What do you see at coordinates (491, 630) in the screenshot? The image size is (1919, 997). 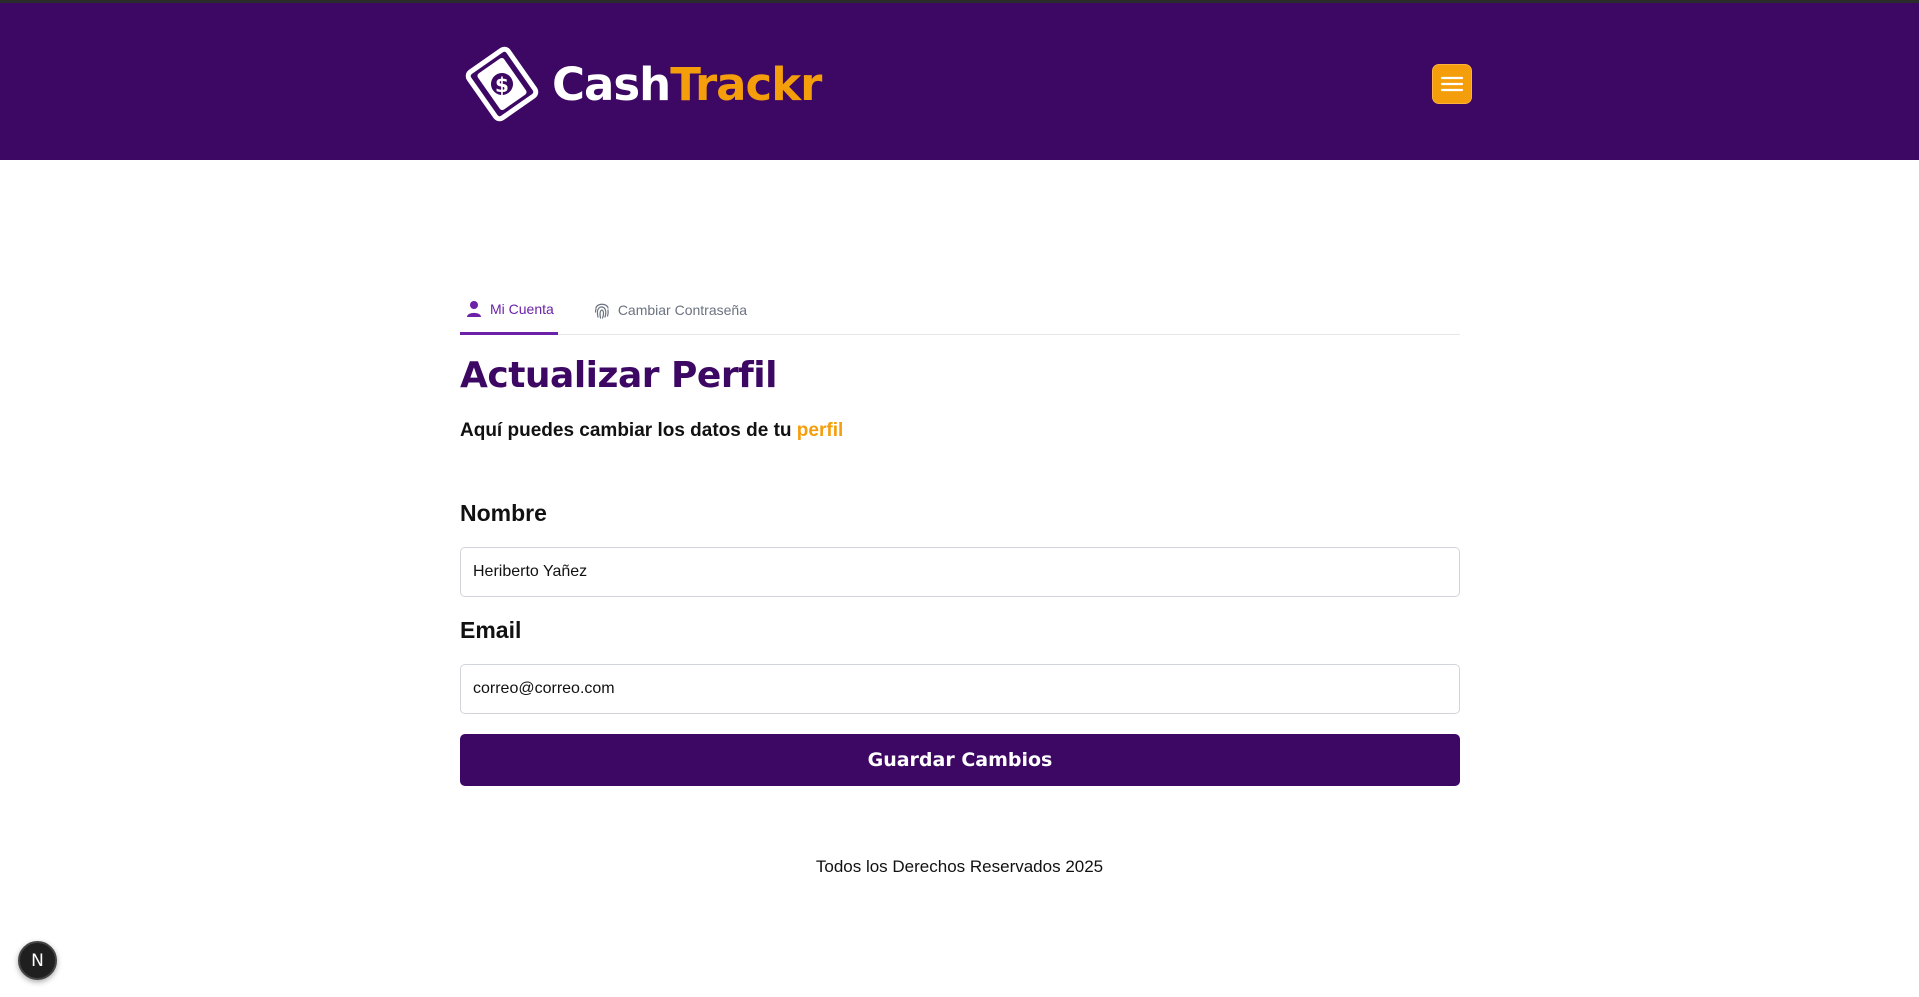 I see `email-label: Email` at bounding box center [491, 630].